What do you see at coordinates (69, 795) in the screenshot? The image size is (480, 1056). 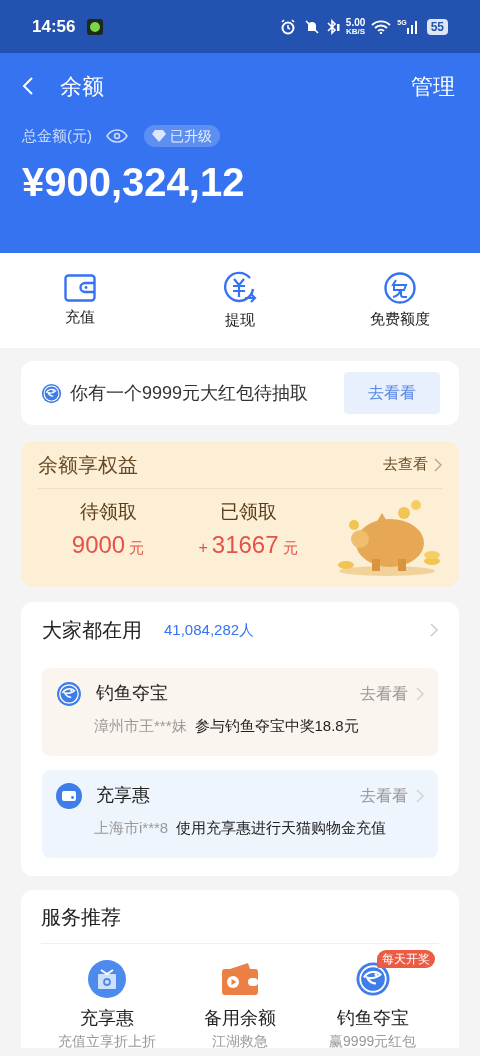 I see `card-icon` at bounding box center [69, 795].